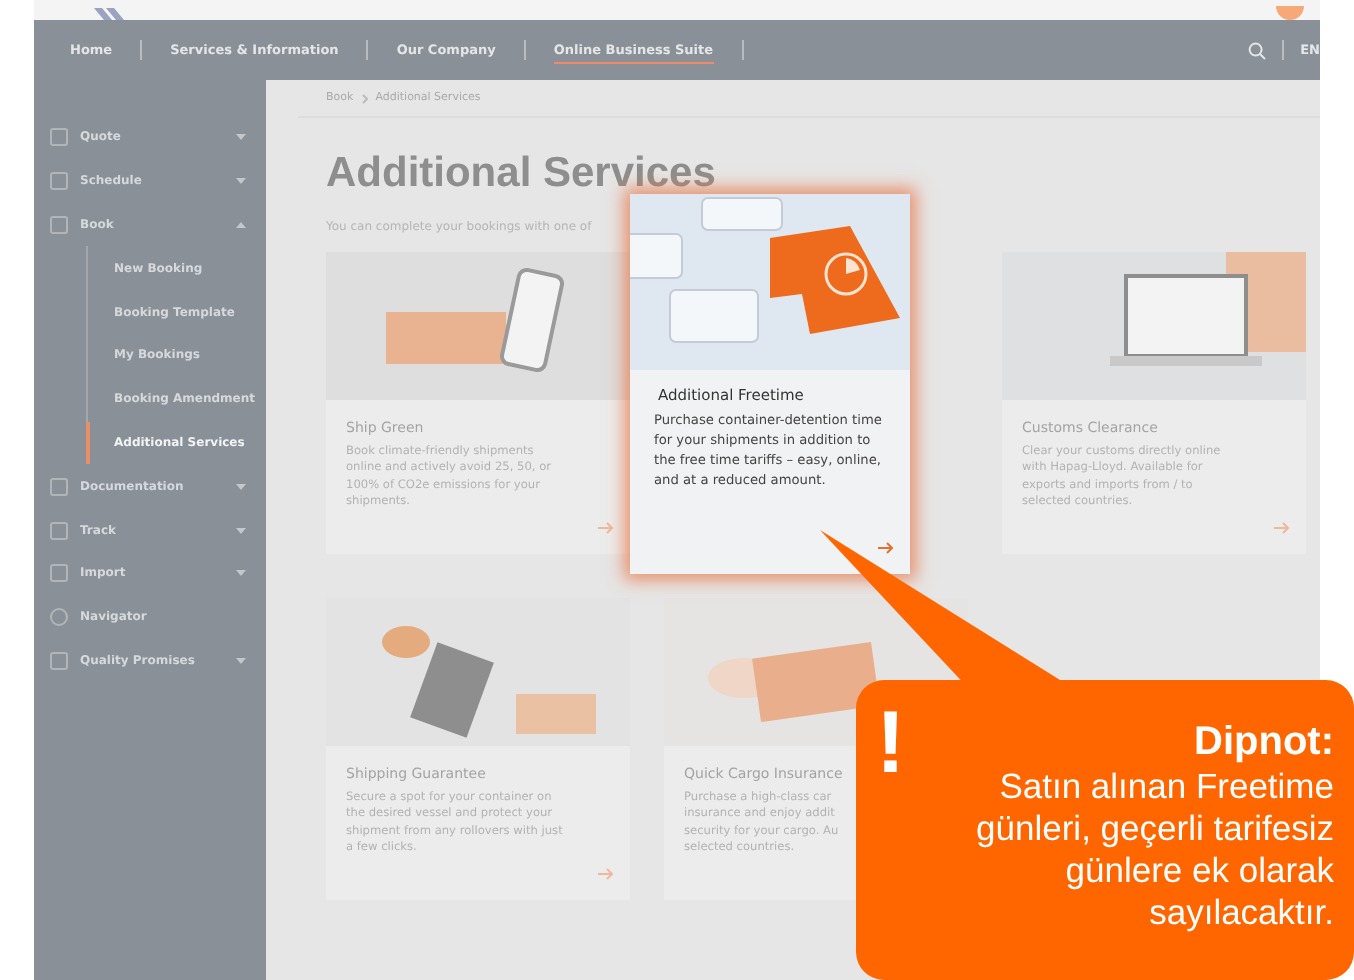 Image resolution: width=1354 pixels, height=980 pixels. I want to click on callout-text: Satın alınan Freetime günleri, geçerli tarifesiz günlere ek olarak sayılacaktır., so click(1154, 850).